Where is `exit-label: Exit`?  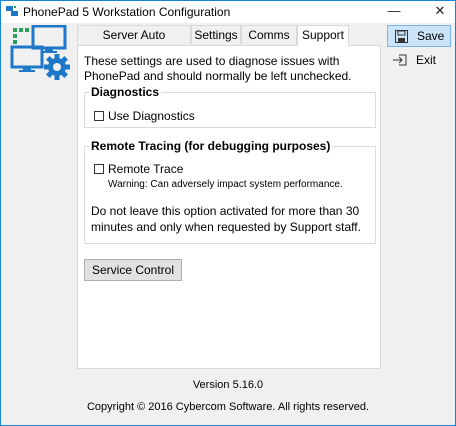 exit-label: Exit is located at coordinates (426, 60).